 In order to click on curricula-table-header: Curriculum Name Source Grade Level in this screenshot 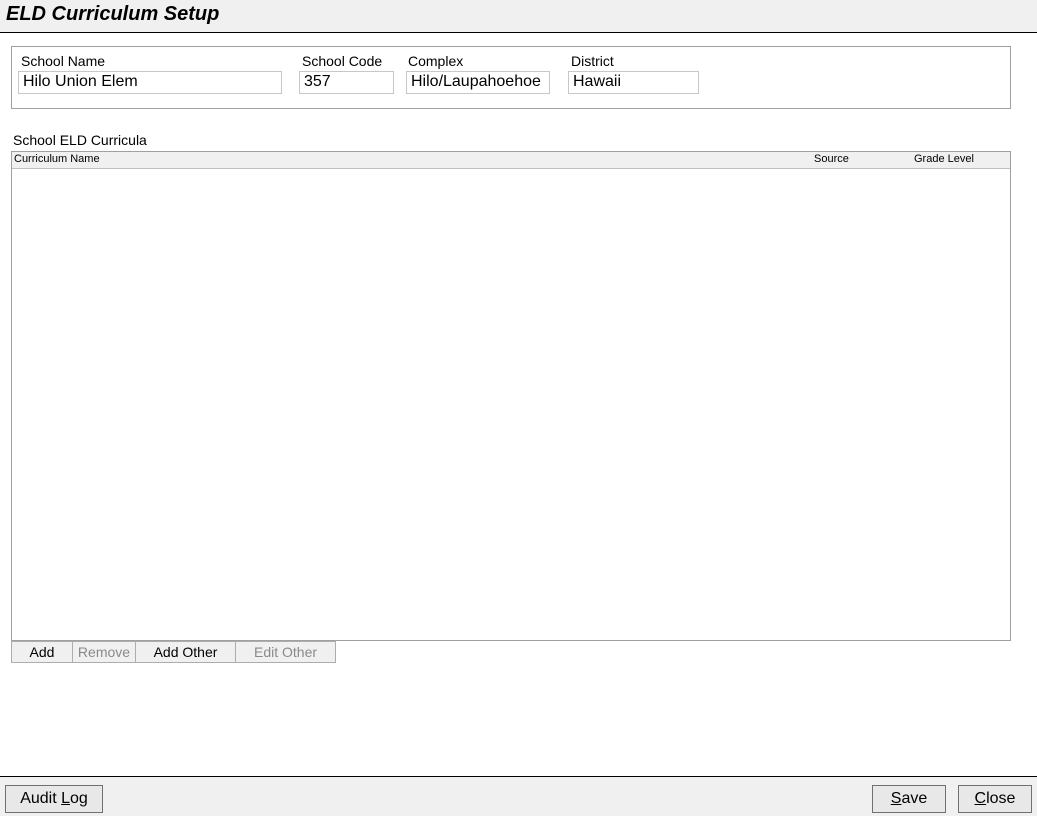, I will do `click(511, 160)`.